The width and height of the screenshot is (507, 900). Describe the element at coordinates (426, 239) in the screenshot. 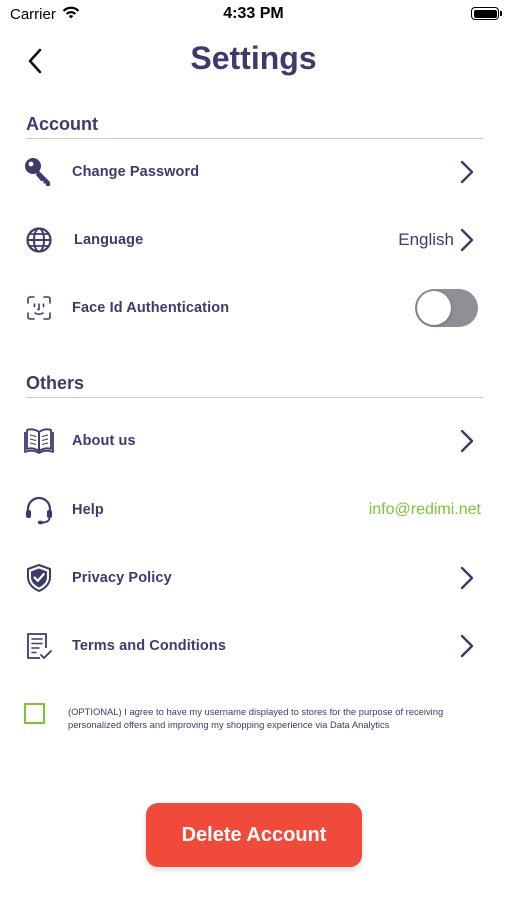

I see `language-value: English` at that location.